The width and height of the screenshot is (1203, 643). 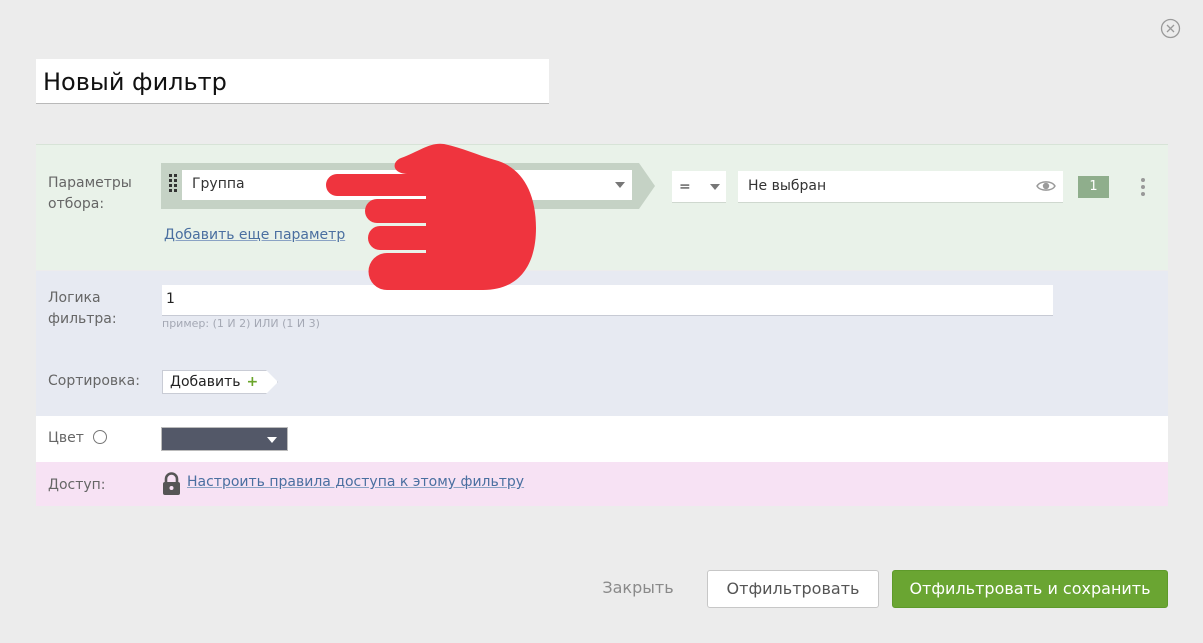 What do you see at coordinates (602, 439) in the screenshot?
I see `color-section: Цвет` at bounding box center [602, 439].